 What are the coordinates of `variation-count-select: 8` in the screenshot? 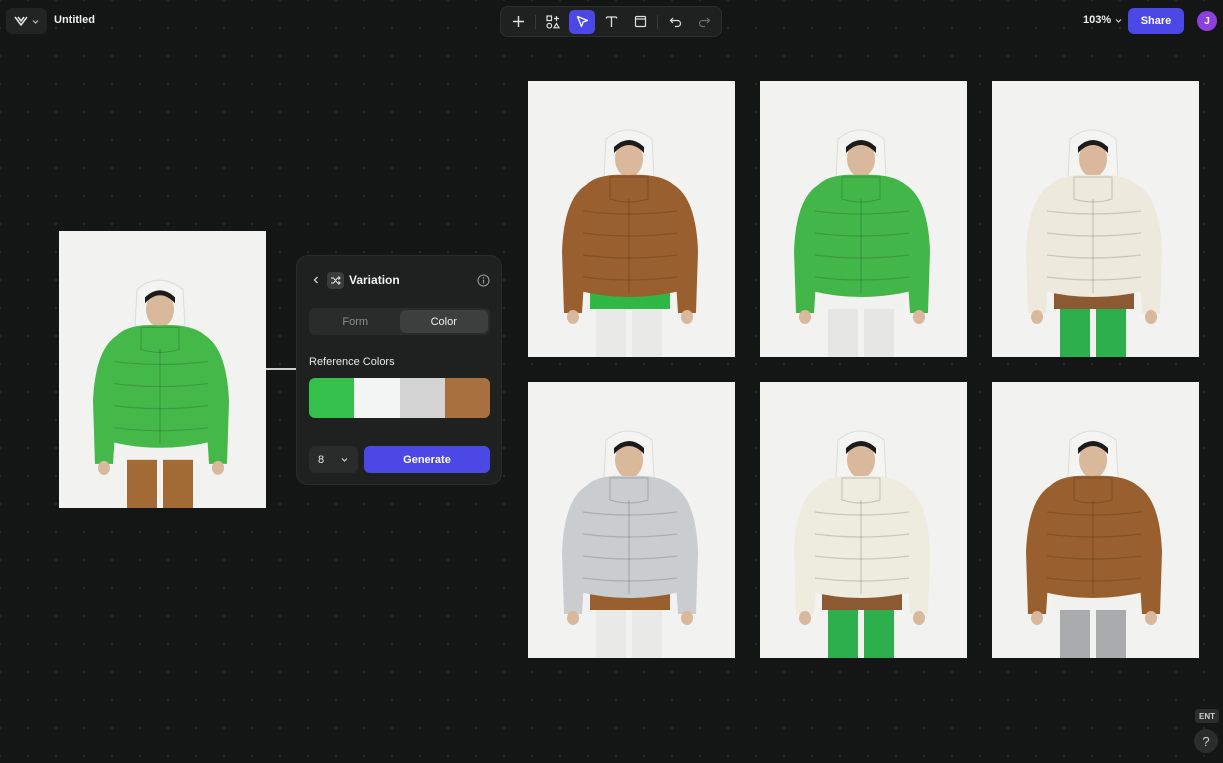 It's located at (333, 459).